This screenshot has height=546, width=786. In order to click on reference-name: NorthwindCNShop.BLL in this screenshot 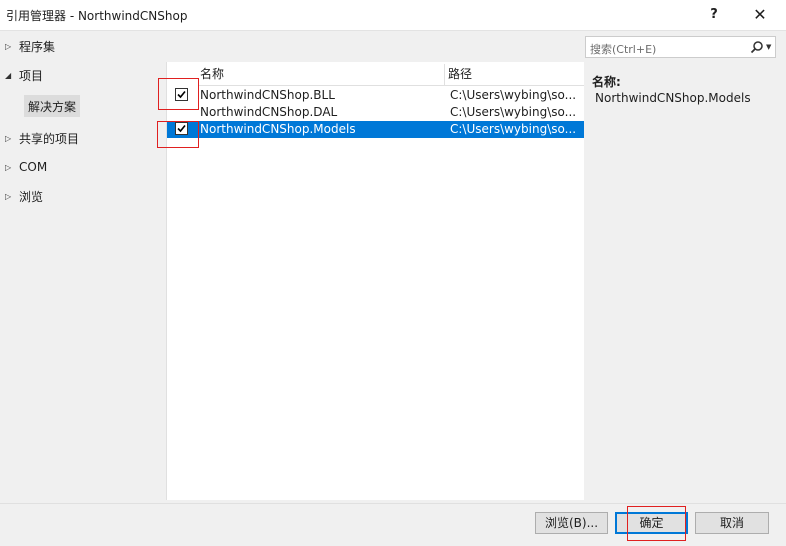, I will do `click(267, 95)`.